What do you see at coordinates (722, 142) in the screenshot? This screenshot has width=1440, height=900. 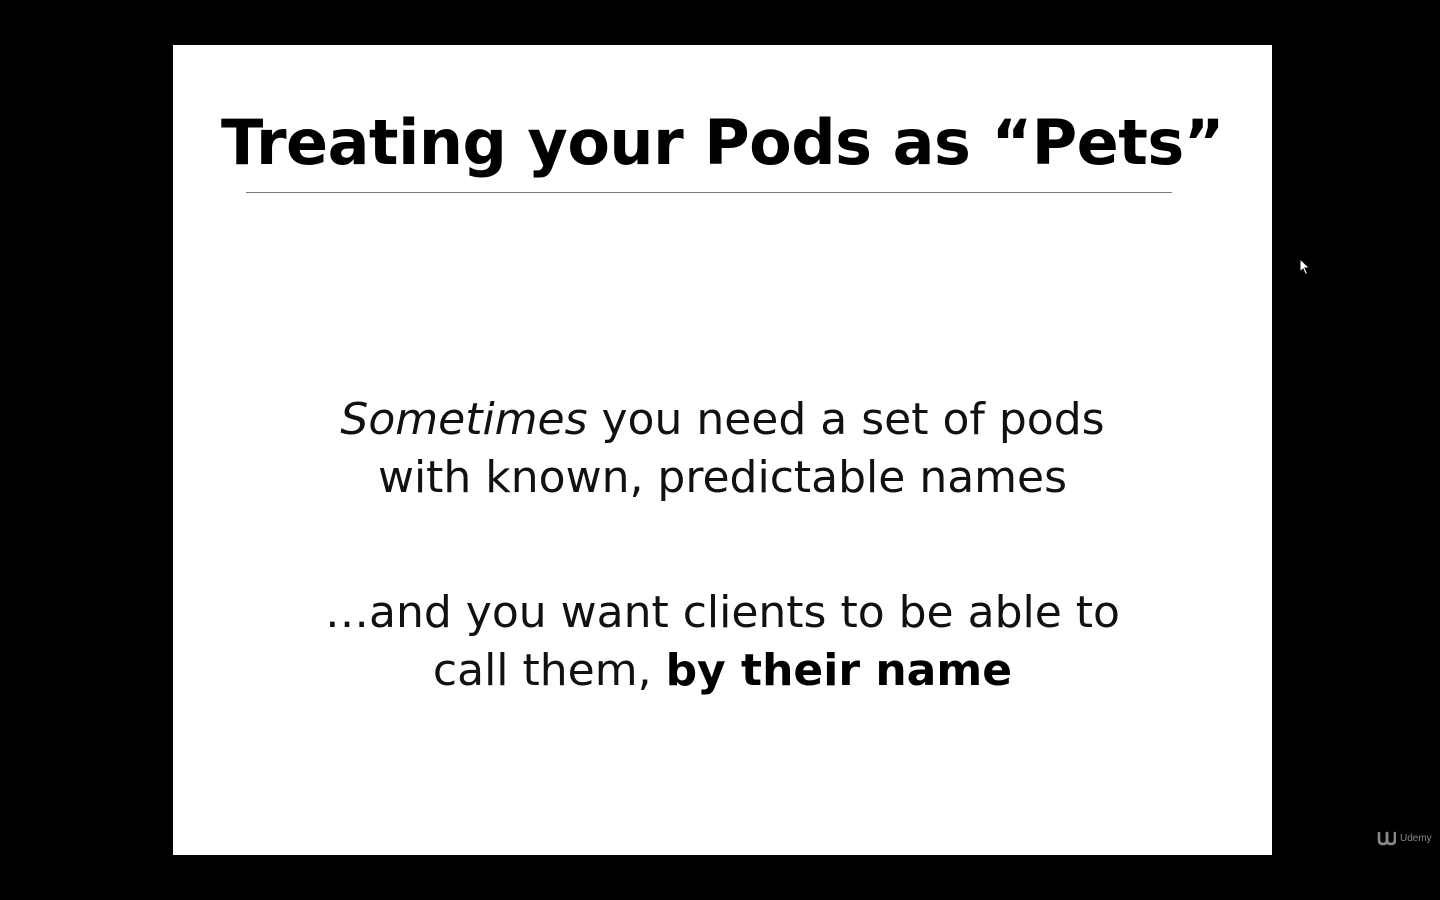 I see `slide-title: Treating your Pods as “Pets”` at bounding box center [722, 142].